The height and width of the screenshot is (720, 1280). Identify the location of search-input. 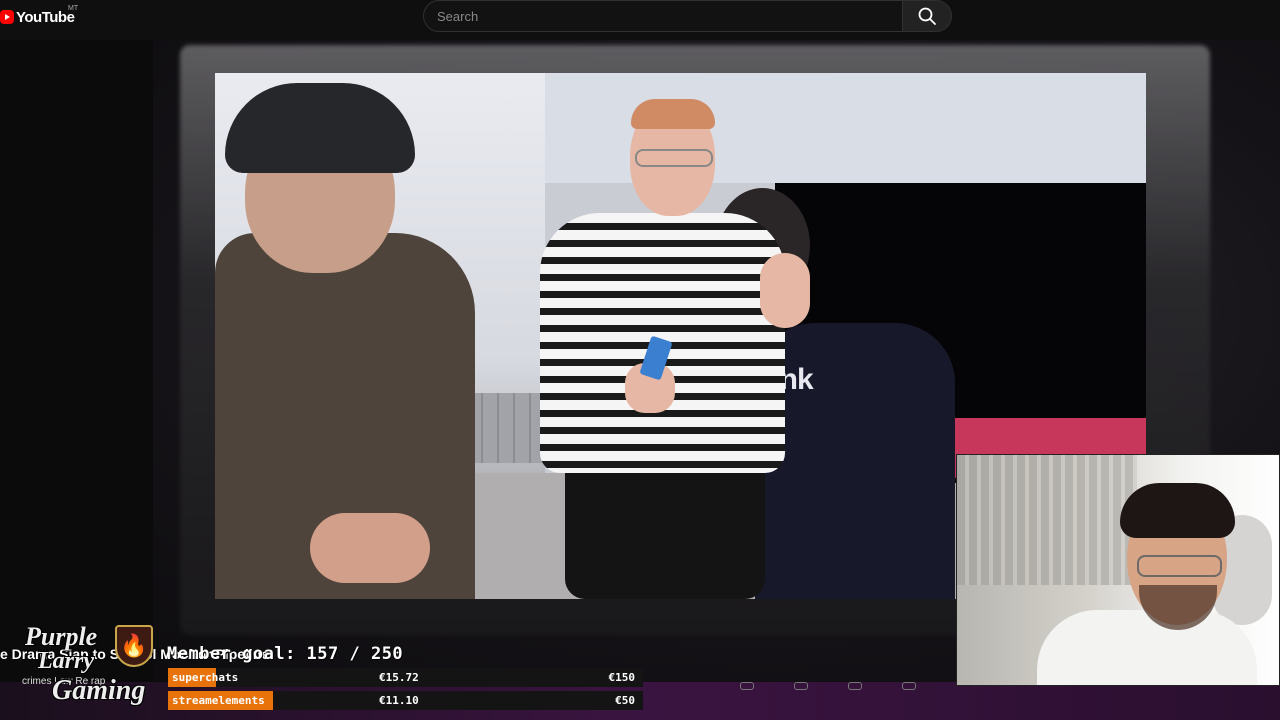
(663, 16).